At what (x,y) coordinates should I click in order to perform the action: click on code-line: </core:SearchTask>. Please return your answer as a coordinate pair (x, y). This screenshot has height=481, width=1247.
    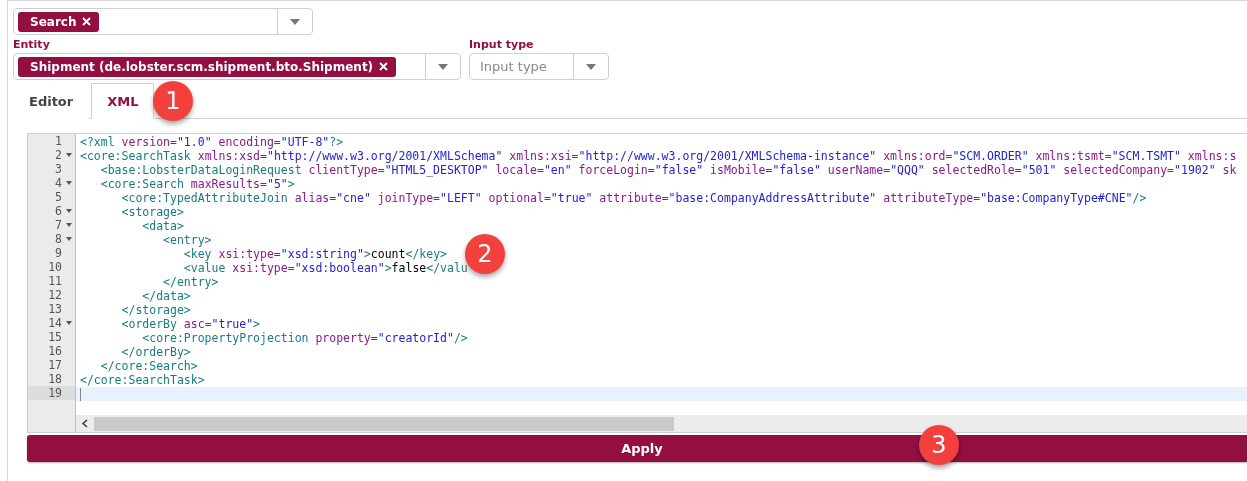
    Looking at the image, I should click on (142, 380).